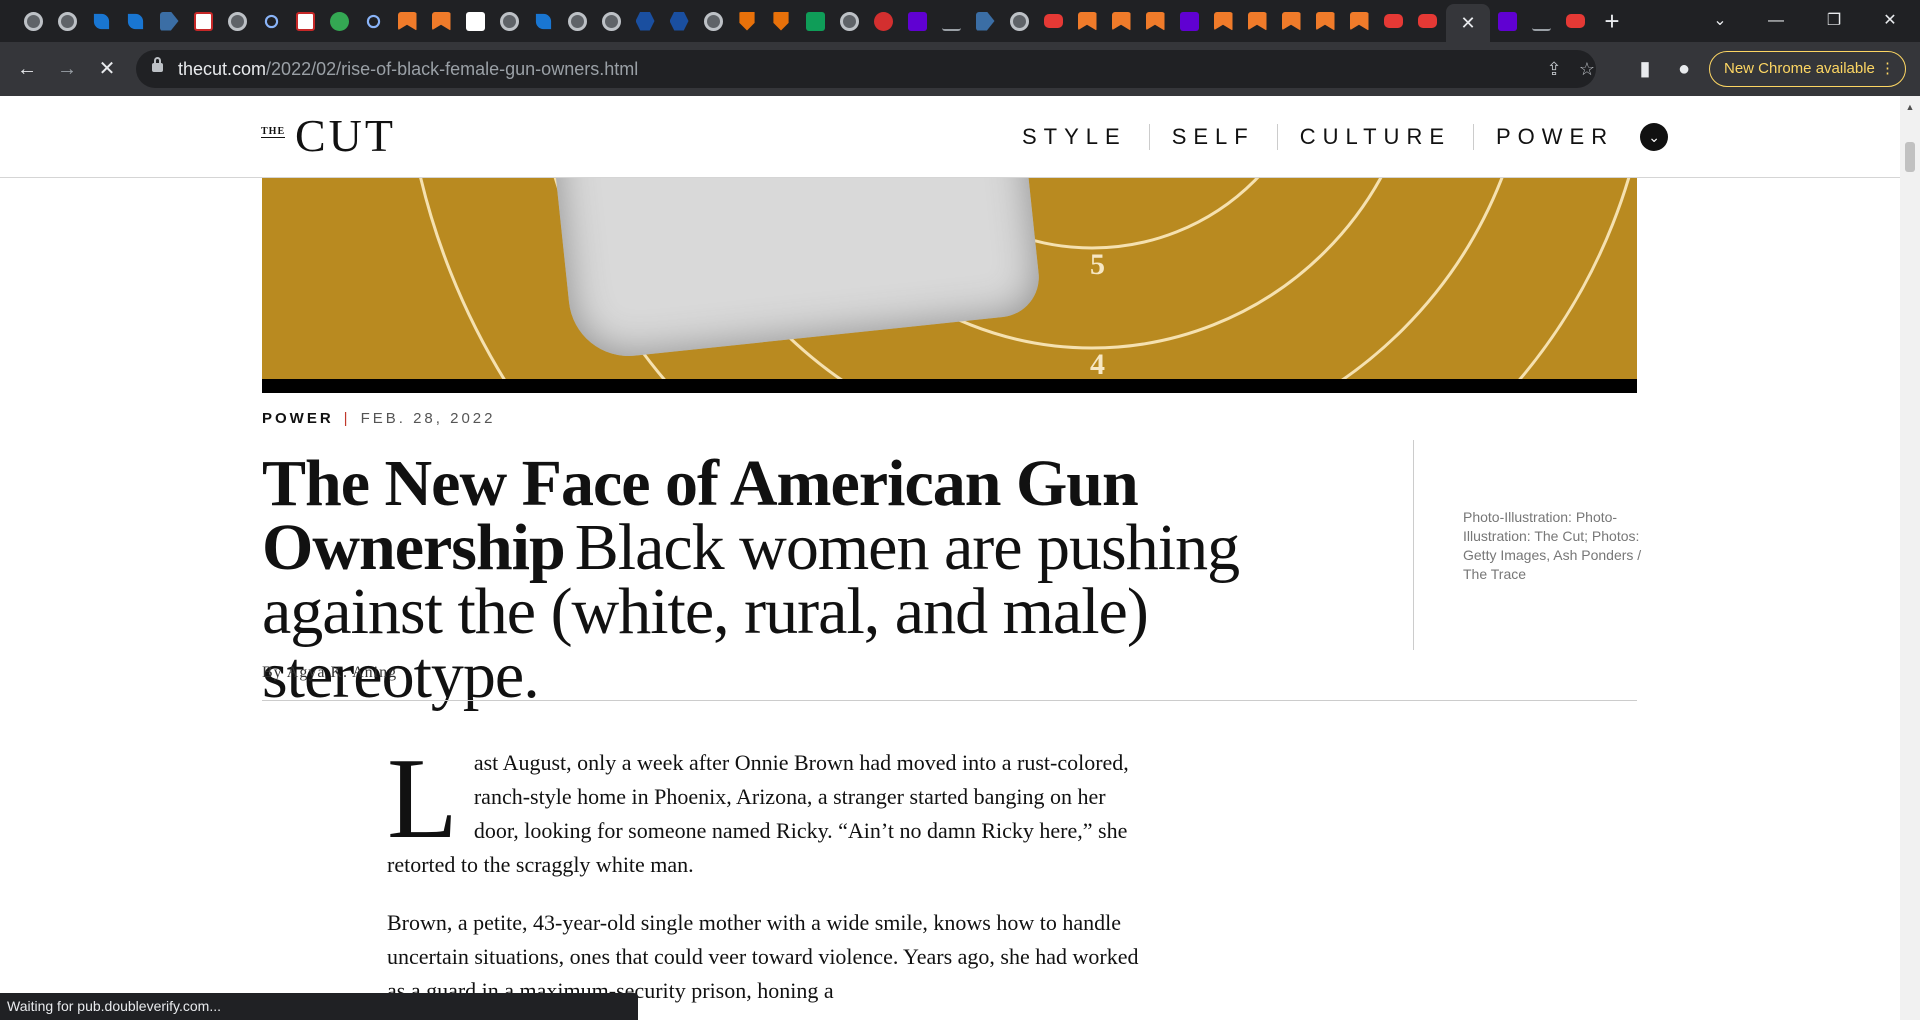 The image size is (1920, 1020). I want to click on tab-list, so click(747, 21).